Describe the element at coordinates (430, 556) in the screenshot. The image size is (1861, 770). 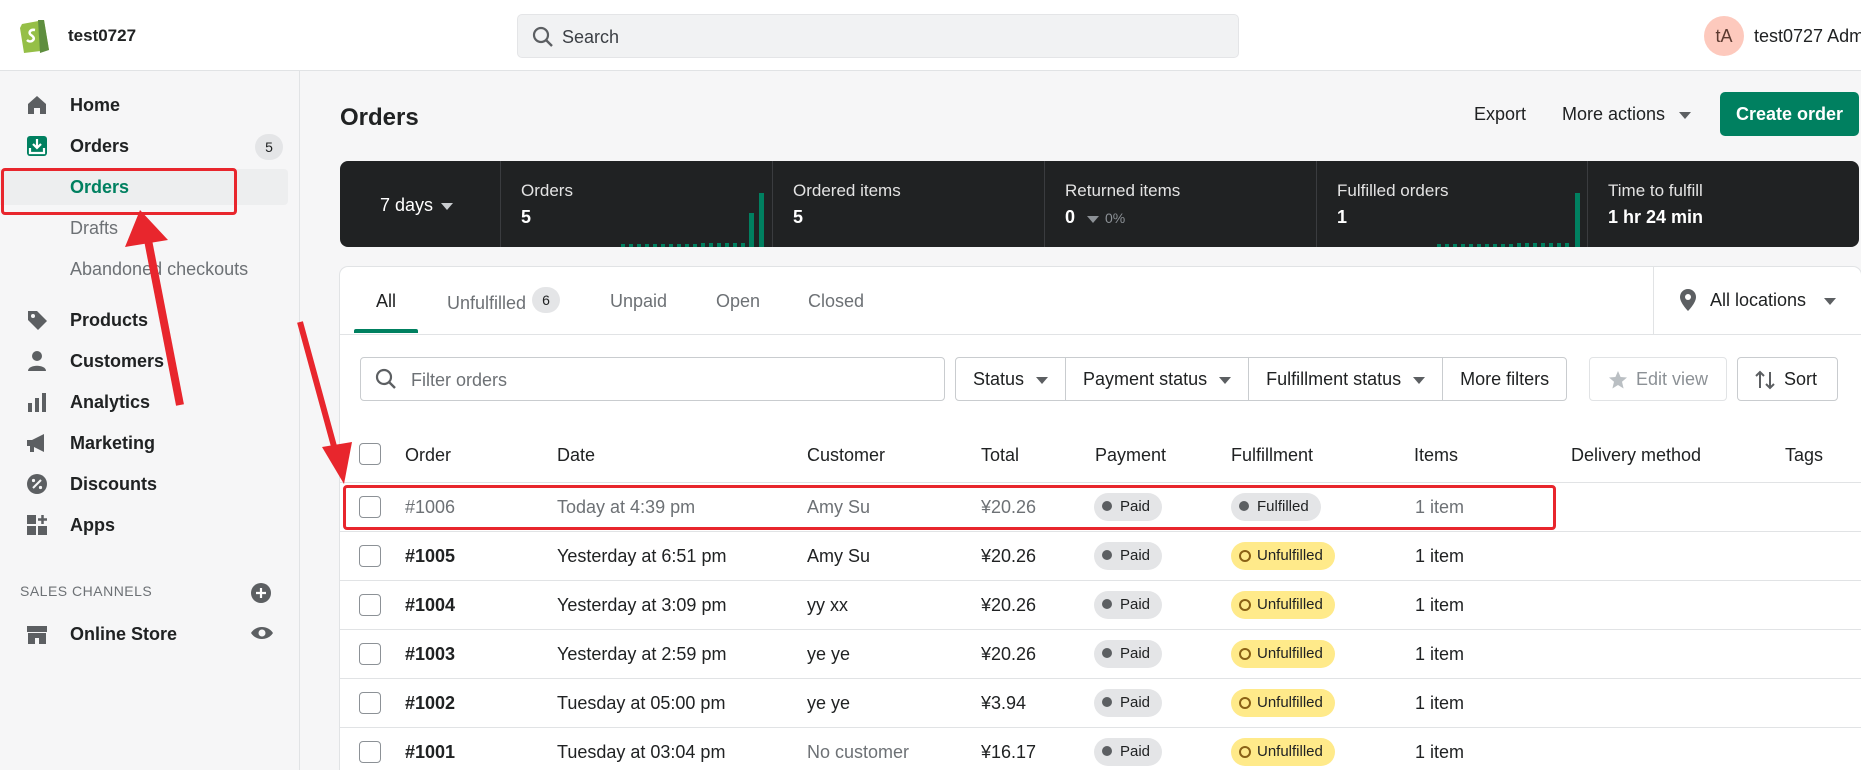
I see `order-number: #1005` at that location.